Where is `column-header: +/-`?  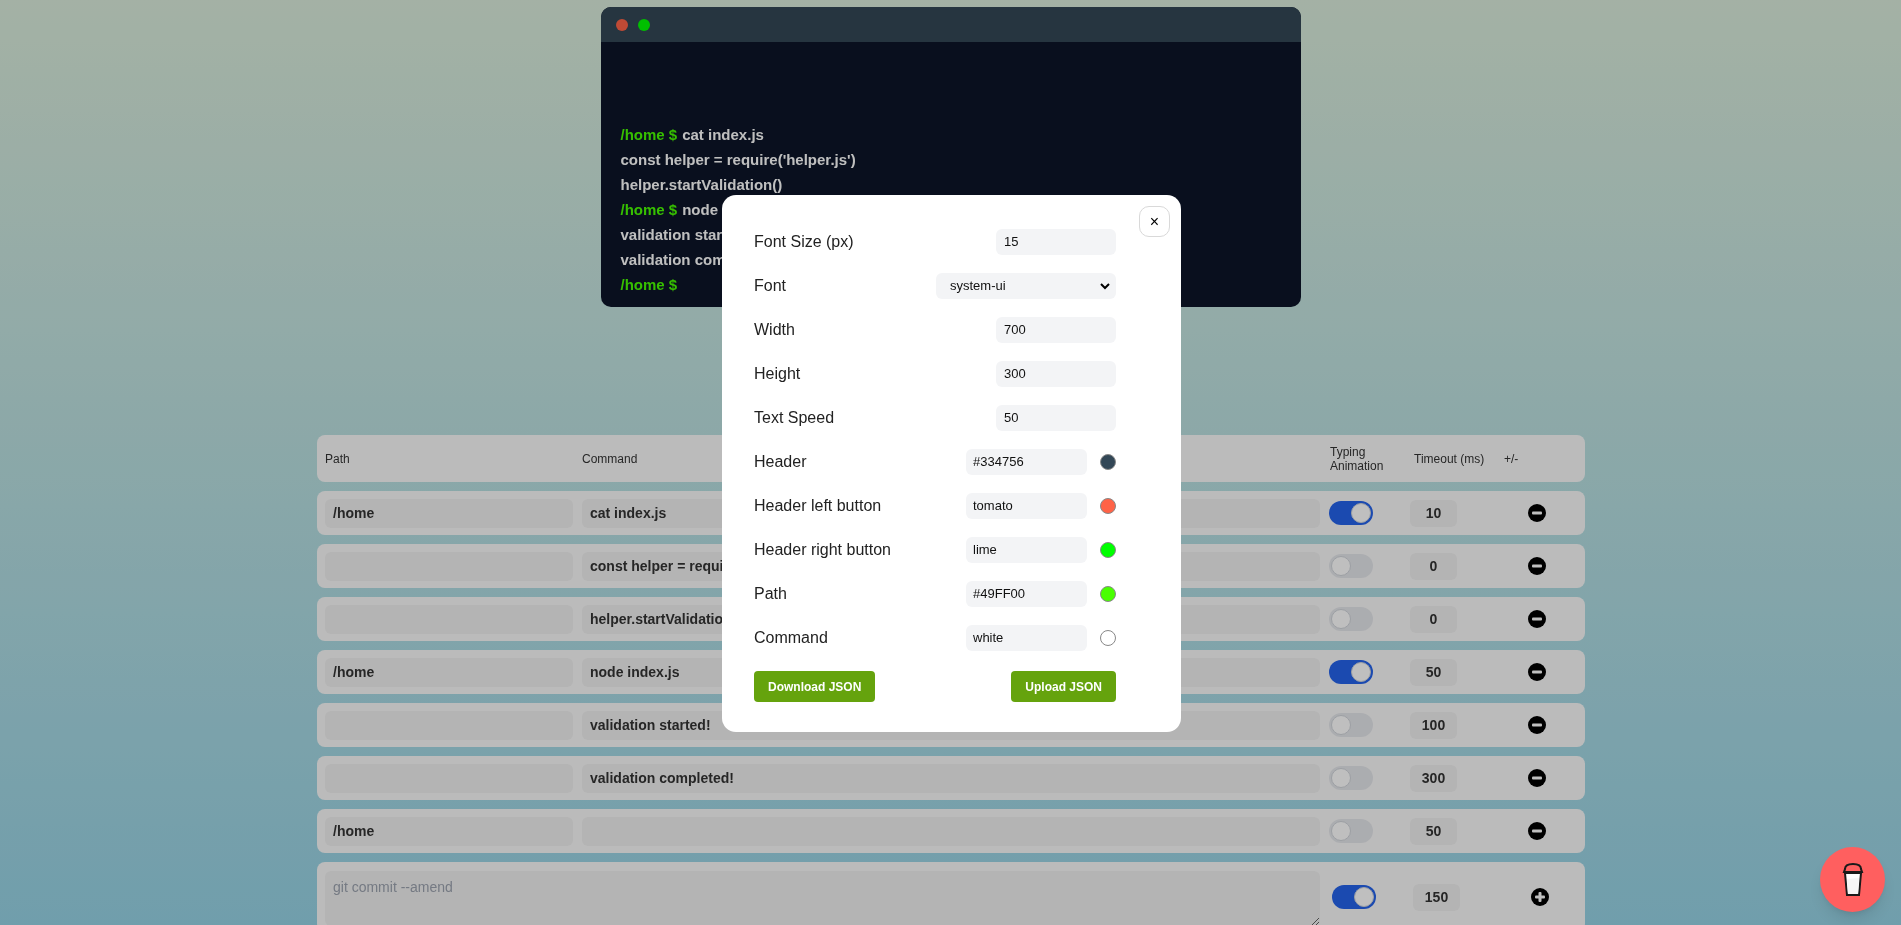 column-header: +/- is located at coordinates (1511, 458).